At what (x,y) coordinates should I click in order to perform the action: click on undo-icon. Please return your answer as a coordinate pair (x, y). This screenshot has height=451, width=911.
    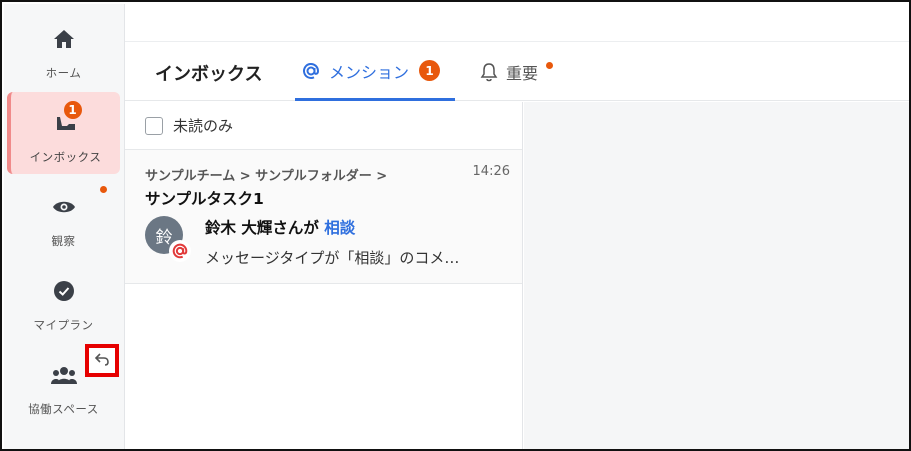
    Looking at the image, I should click on (102, 360).